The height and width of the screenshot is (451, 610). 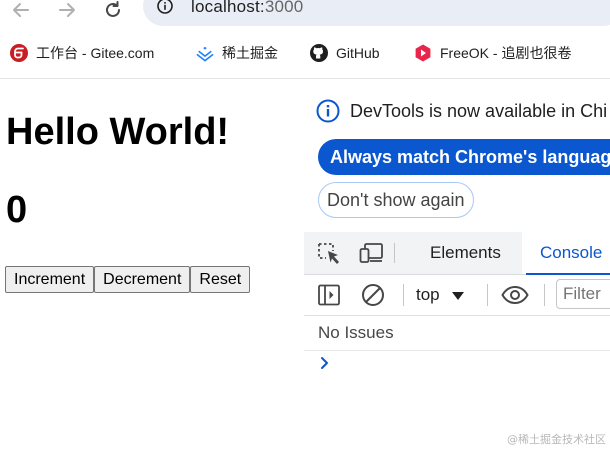 I want to click on device-toolbar-button, so click(x=372, y=253).